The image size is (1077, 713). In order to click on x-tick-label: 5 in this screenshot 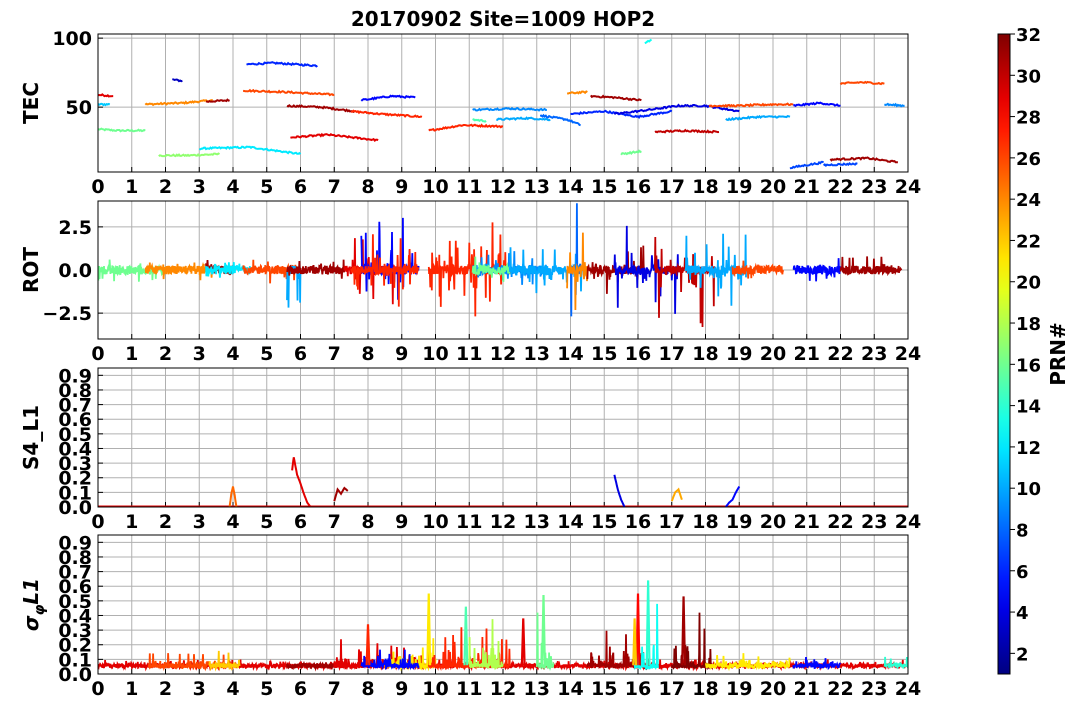, I will do `click(266, 187)`.